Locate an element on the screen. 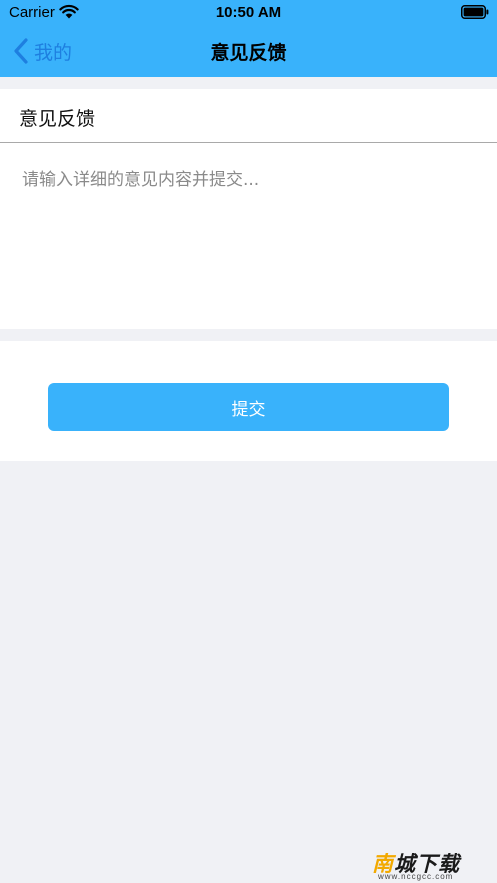 The image size is (497, 883). app-header: Carrier 10:50 AM 我的 意见反馈 is located at coordinates (248, 38).